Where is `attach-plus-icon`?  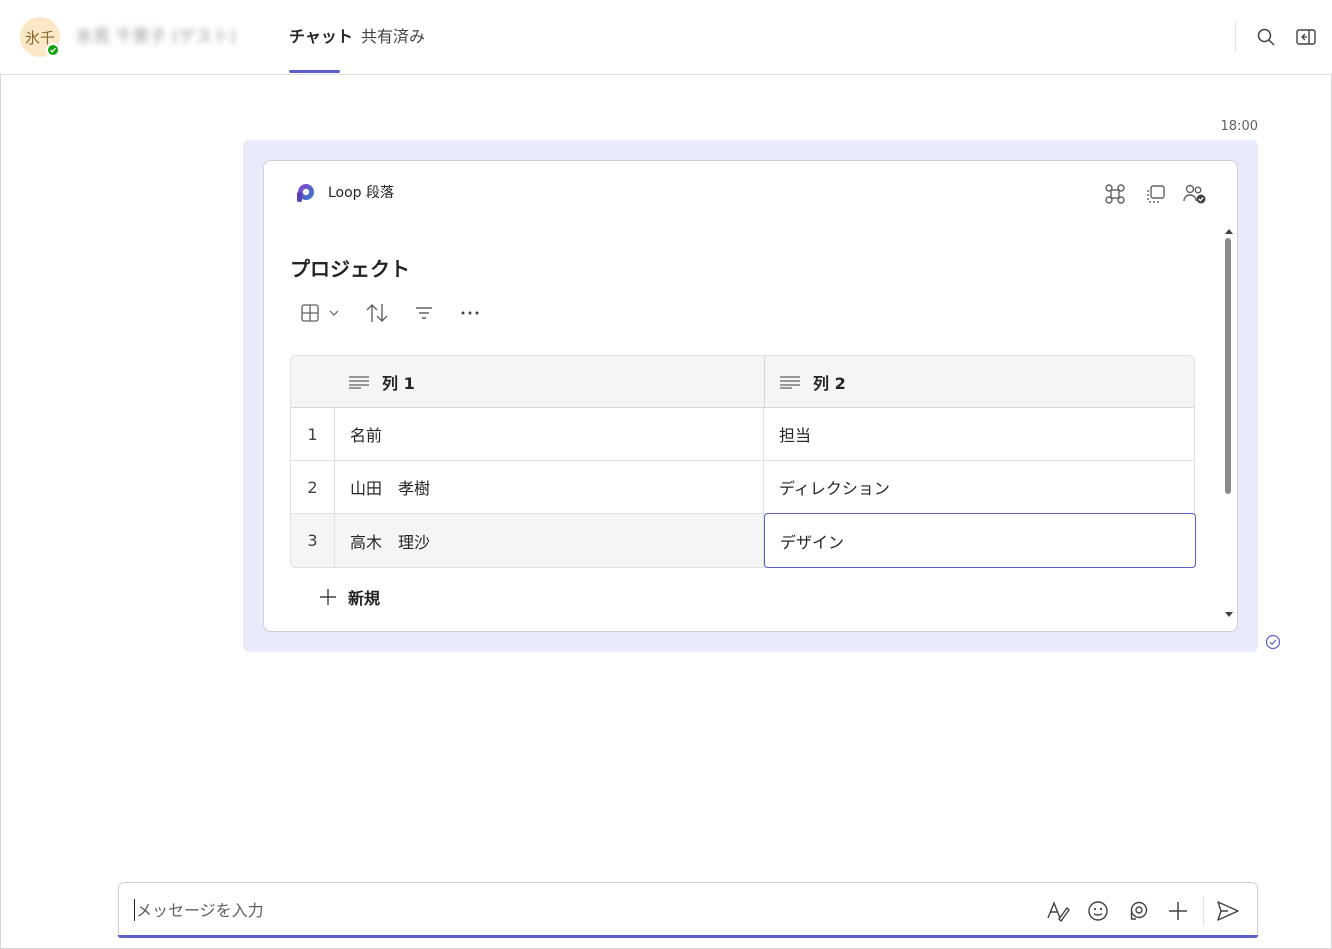
attach-plus-icon is located at coordinates (1178, 911).